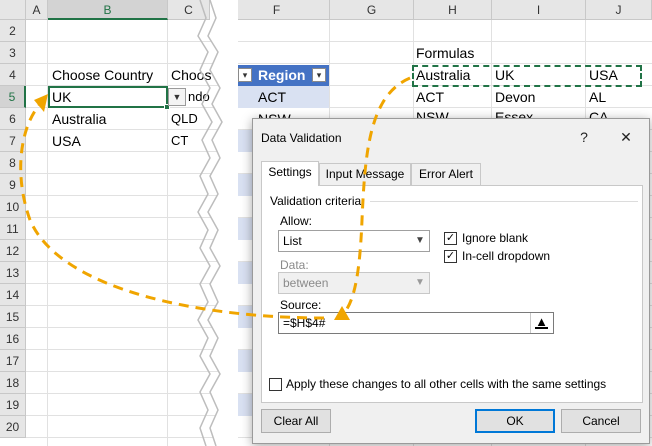 This screenshot has height=446, width=652. I want to click on table-header-region: ▾ Region ▾, so click(282, 75).